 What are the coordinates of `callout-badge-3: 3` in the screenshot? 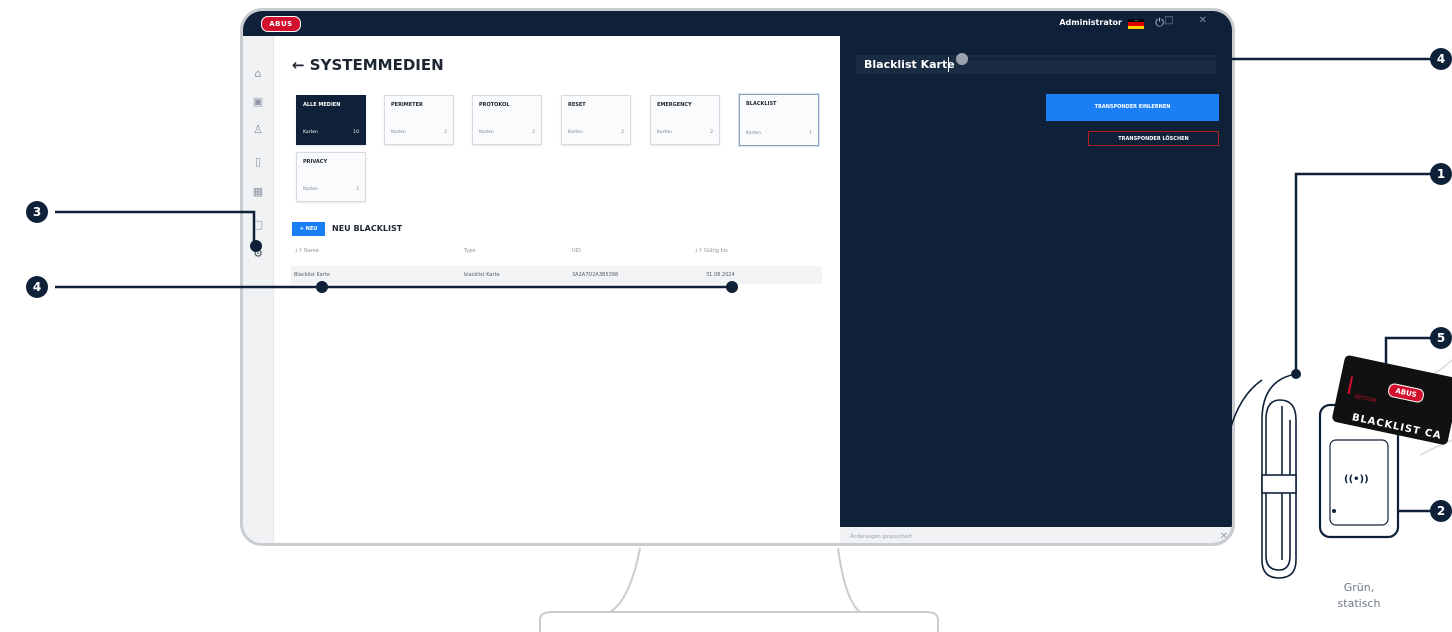 It's located at (37, 212).